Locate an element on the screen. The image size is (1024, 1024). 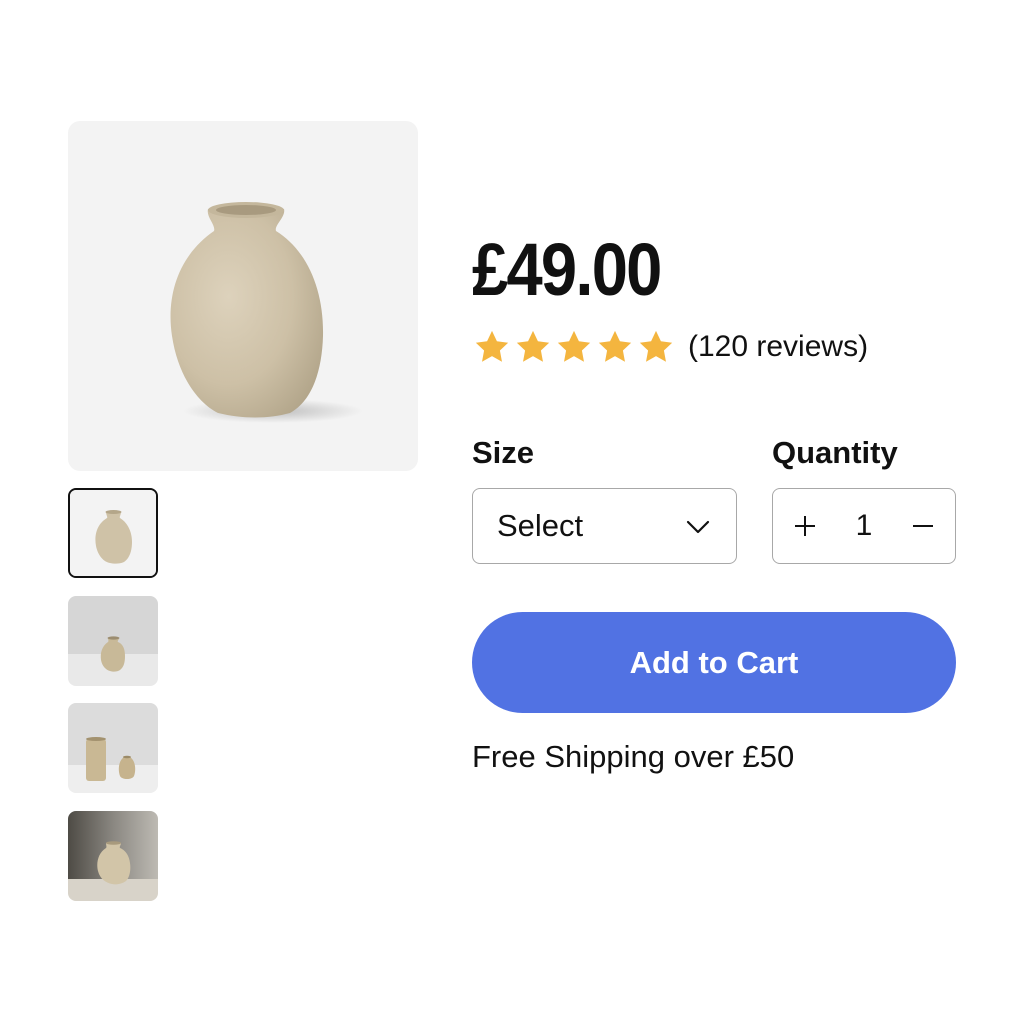
add-to-cart-button: Add to Cart is located at coordinates (714, 662).